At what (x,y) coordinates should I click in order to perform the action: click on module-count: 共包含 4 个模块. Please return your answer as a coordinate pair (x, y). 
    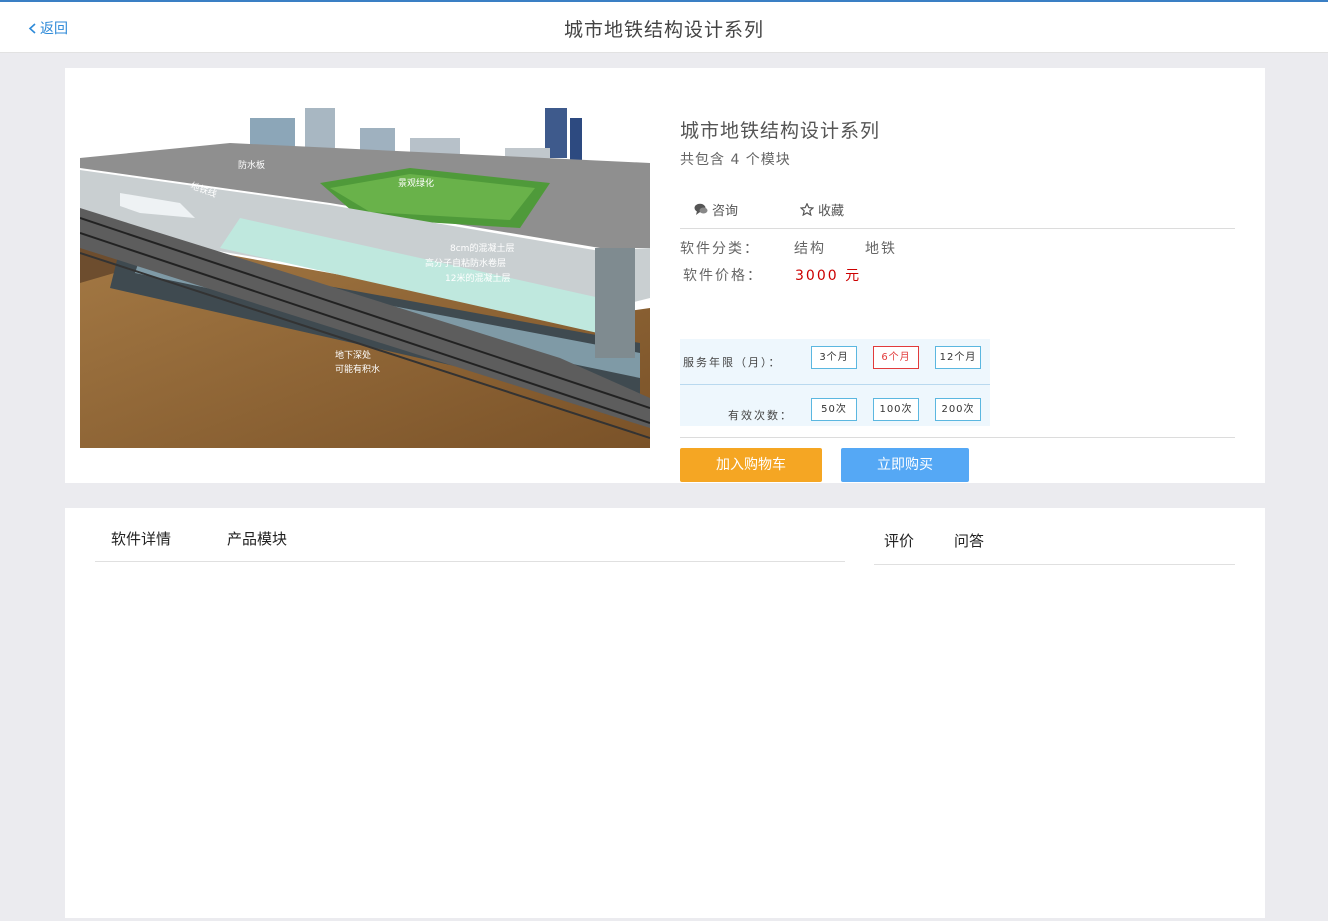
    Looking at the image, I should click on (735, 160).